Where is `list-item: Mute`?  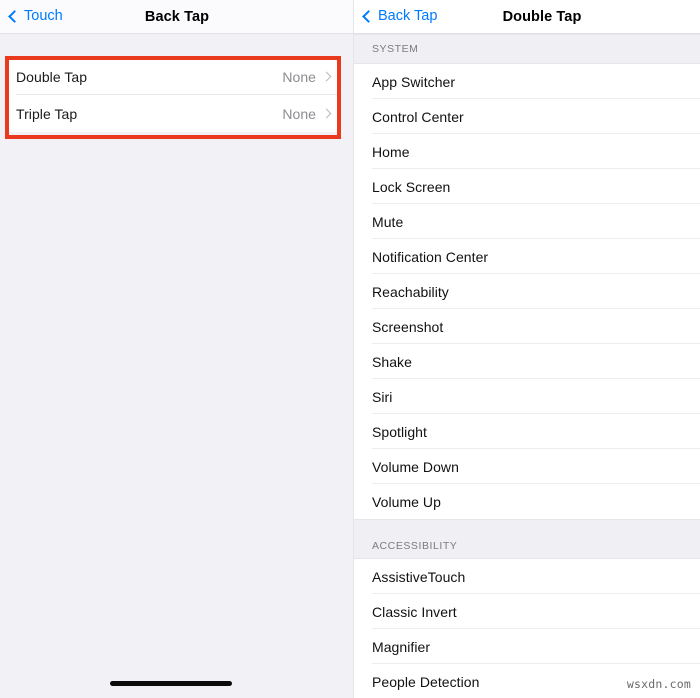 list-item: Mute is located at coordinates (527, 221).